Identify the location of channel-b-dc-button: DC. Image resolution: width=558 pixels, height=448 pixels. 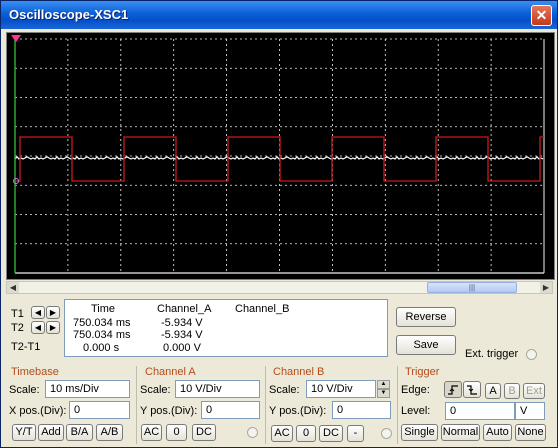
(331, 433).